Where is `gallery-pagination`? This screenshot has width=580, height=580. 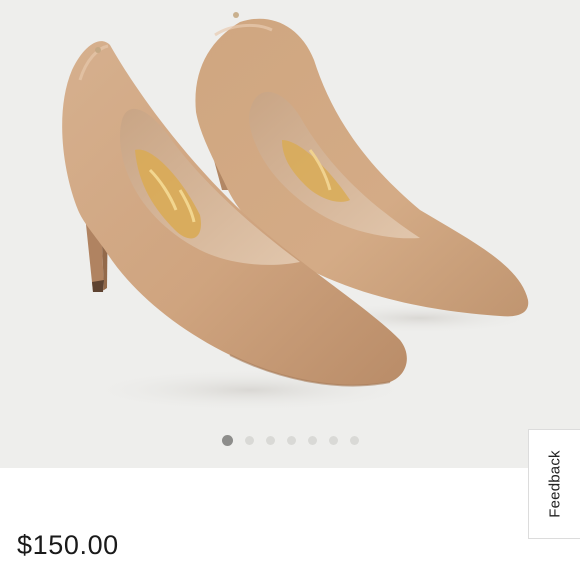 gallery-pagination is located at coordinates (290, 440).